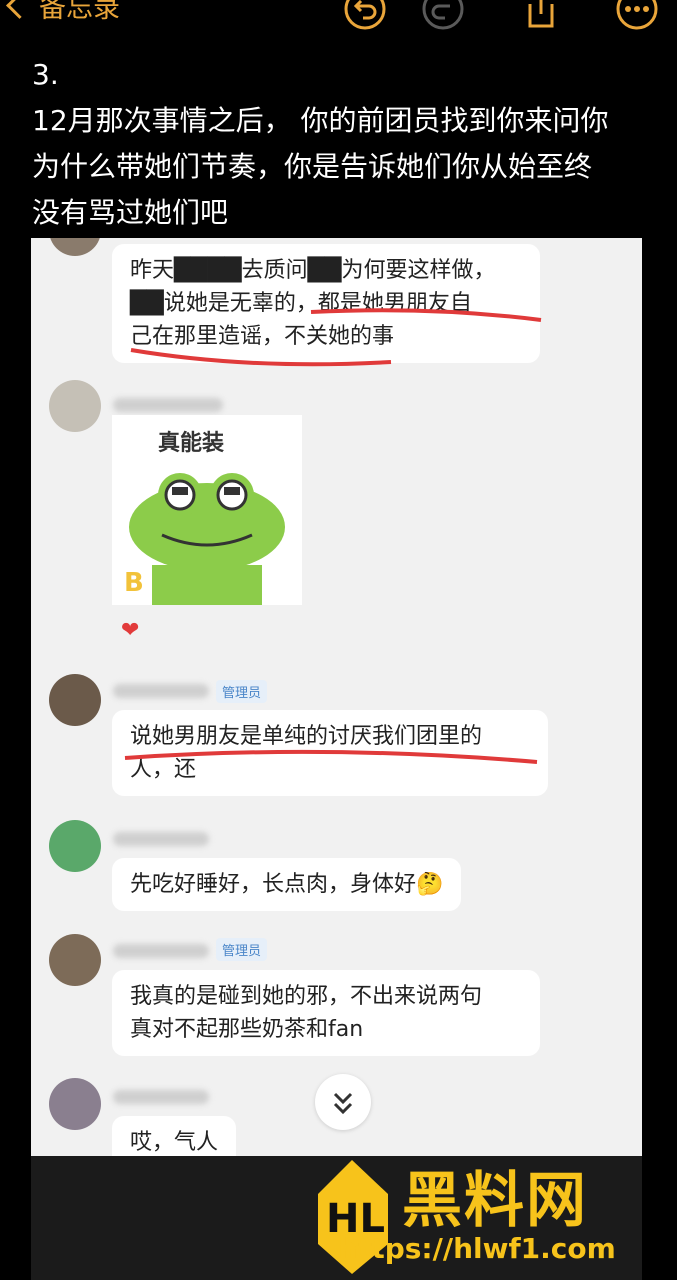 This screenshot has height=1280, width=677. What do you see at coordinates (174, 1142) in the screenshot?
I see `message-text: 哎，气人` at bounding box center [174, 1142].